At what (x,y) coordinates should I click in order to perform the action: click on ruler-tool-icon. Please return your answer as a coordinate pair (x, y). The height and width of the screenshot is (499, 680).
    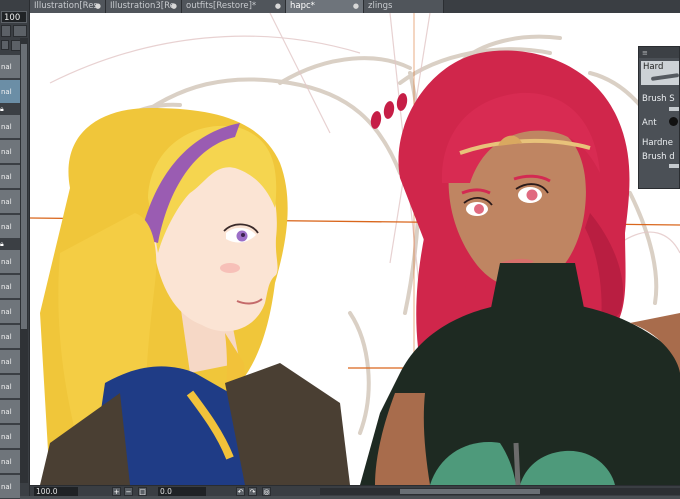
    Looking at the image, I should click on (20, 31).